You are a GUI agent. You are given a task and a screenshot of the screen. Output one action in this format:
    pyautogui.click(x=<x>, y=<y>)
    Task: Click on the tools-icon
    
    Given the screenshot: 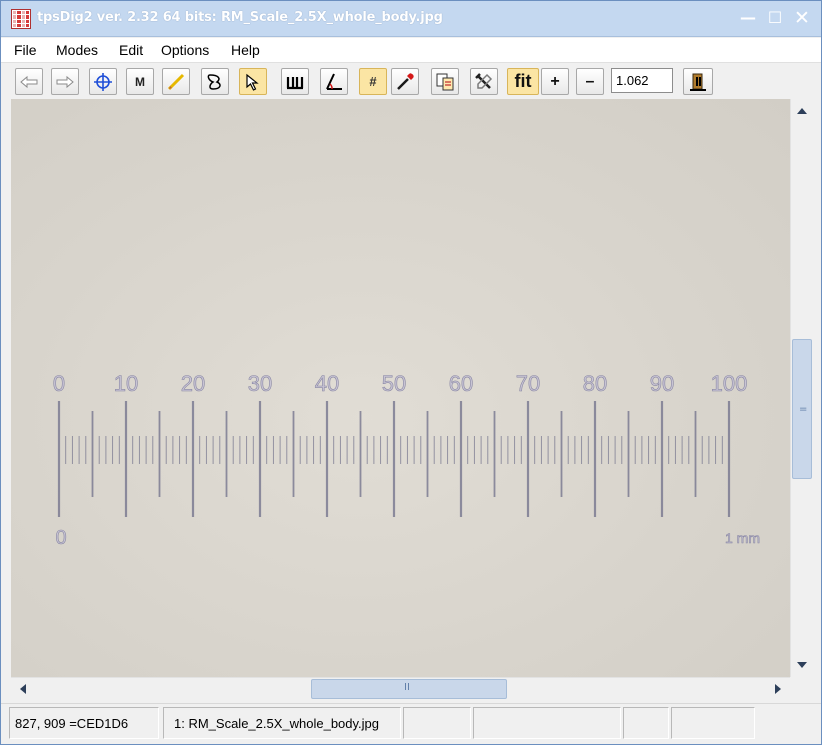 What is the action you would take?
    pyautogui.click(x=484, y=80)
    